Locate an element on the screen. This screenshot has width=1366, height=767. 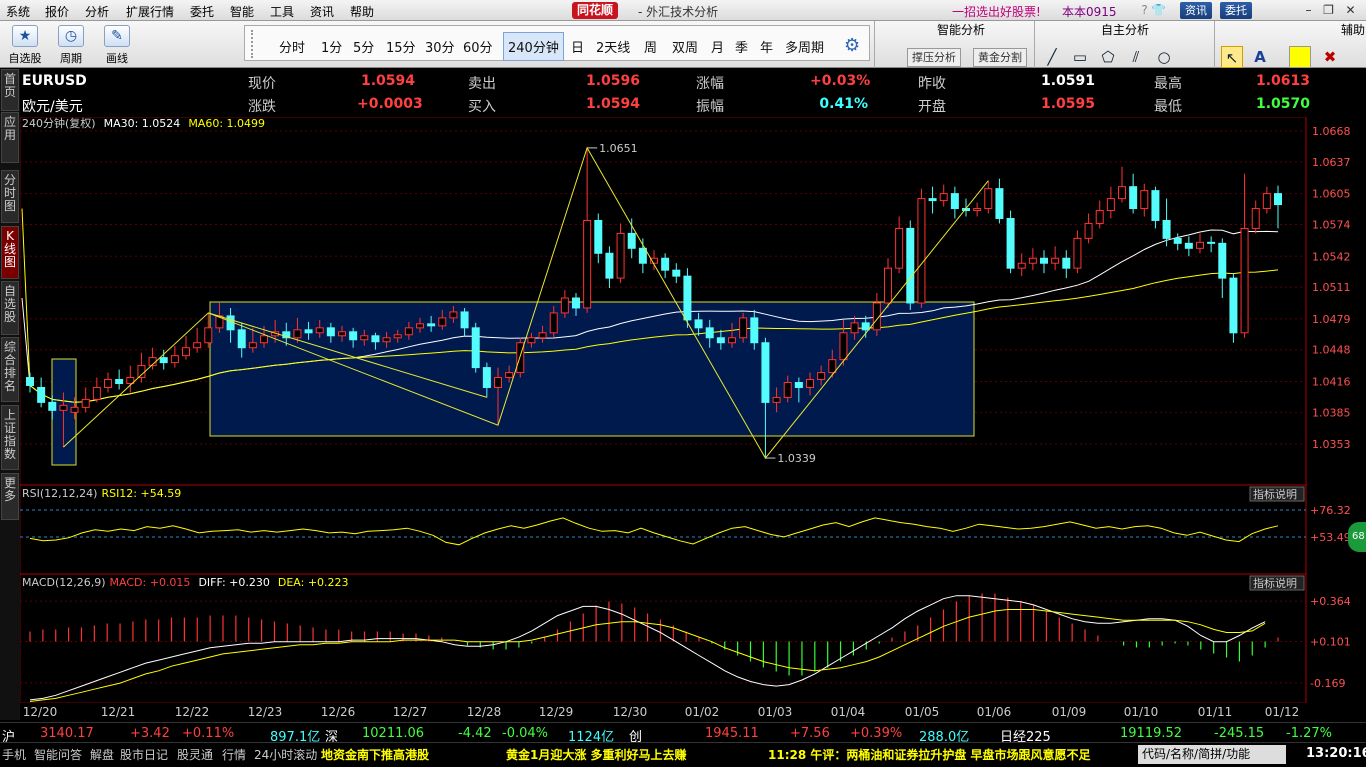
minimize-icon: – is located at coordinates (1308, 10).